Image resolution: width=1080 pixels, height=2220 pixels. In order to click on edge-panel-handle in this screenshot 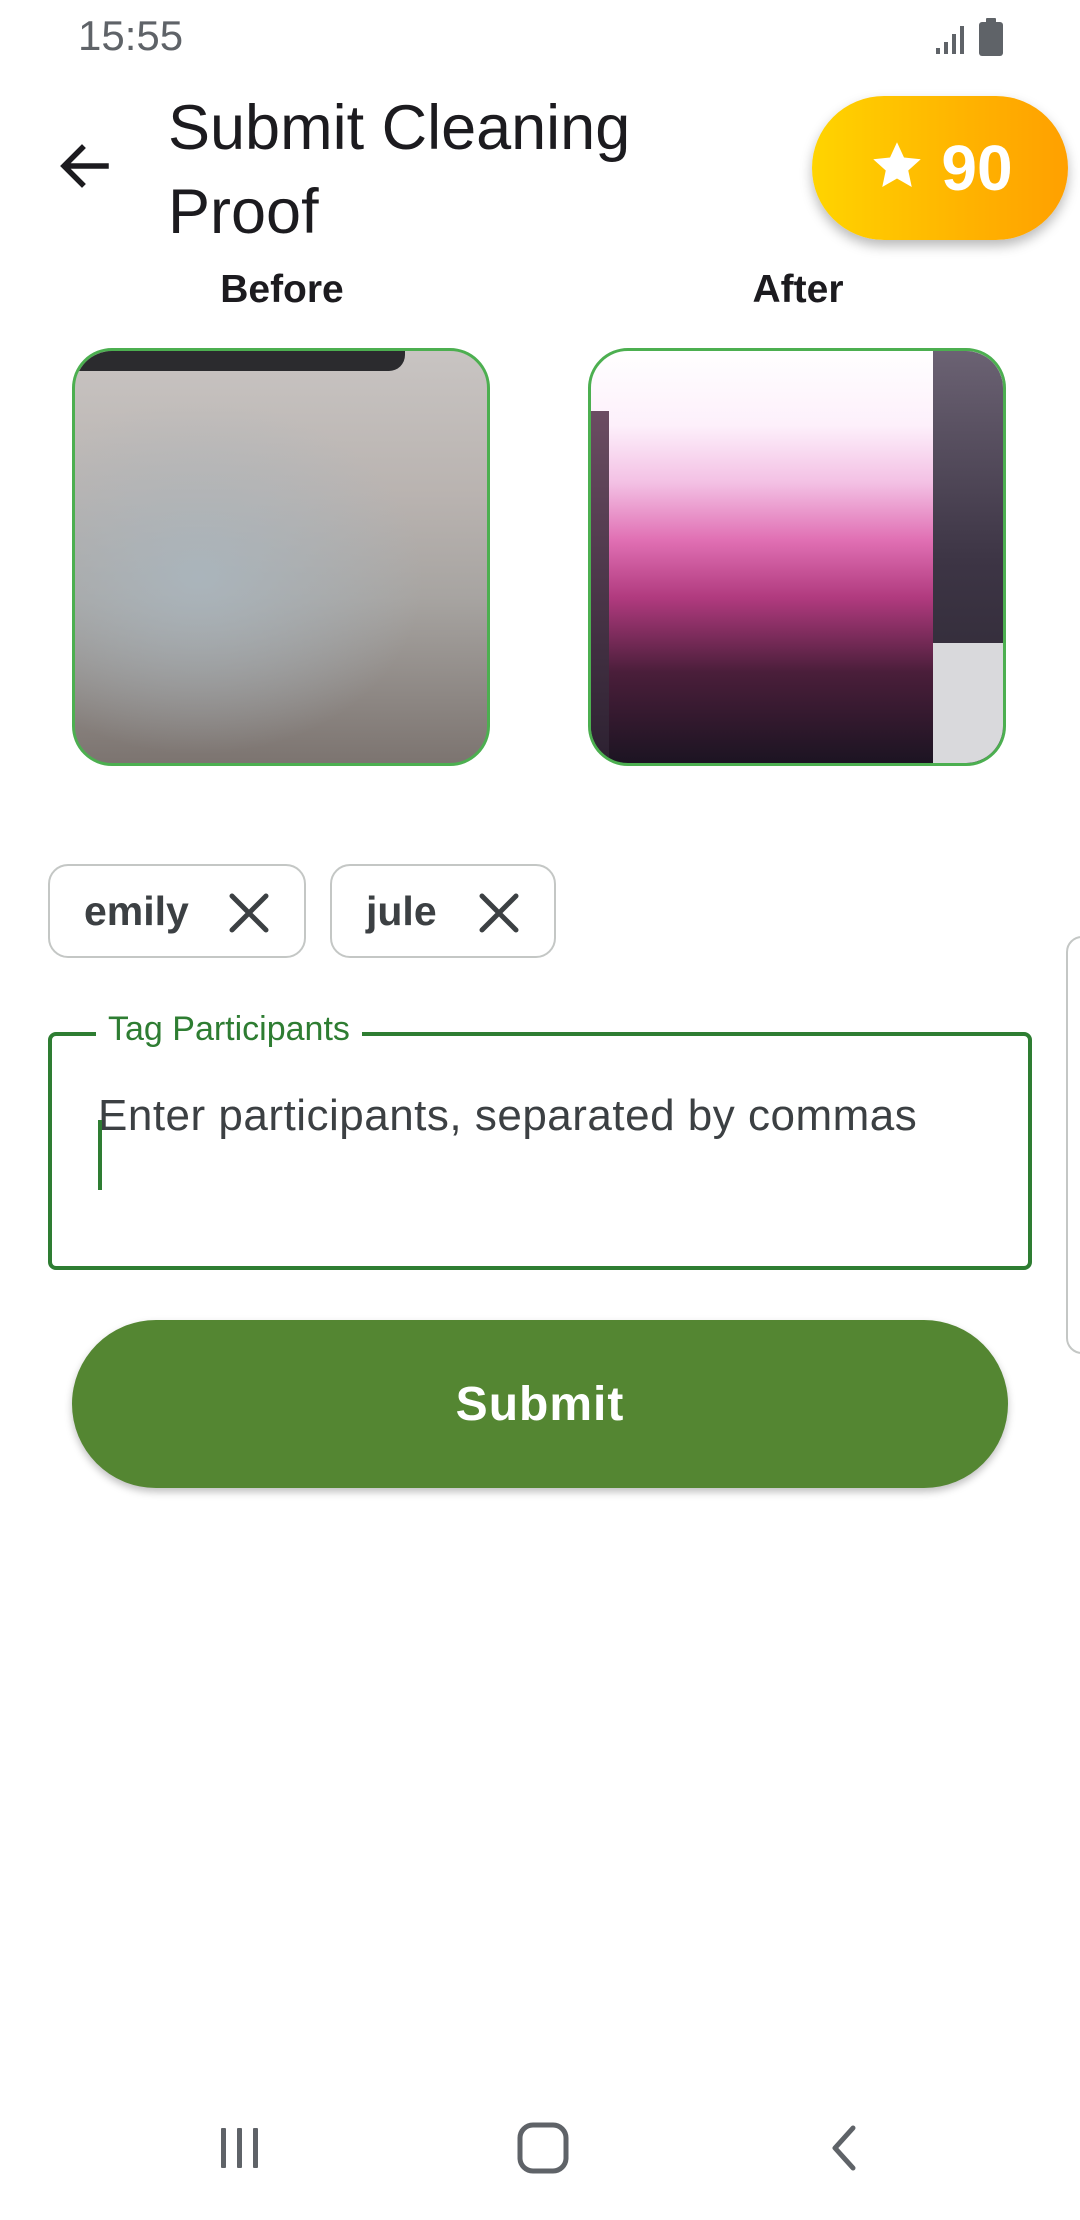, I will do `click(1073, 1145)`.